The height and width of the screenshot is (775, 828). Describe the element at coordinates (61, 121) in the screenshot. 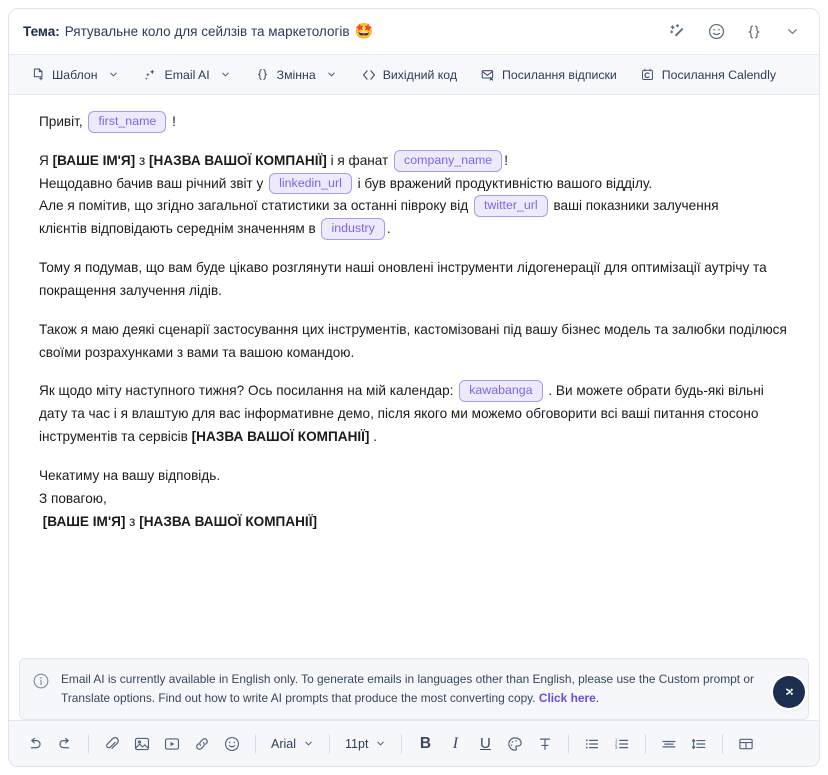

I see `greeting-prefix: Привіт,` at that location.